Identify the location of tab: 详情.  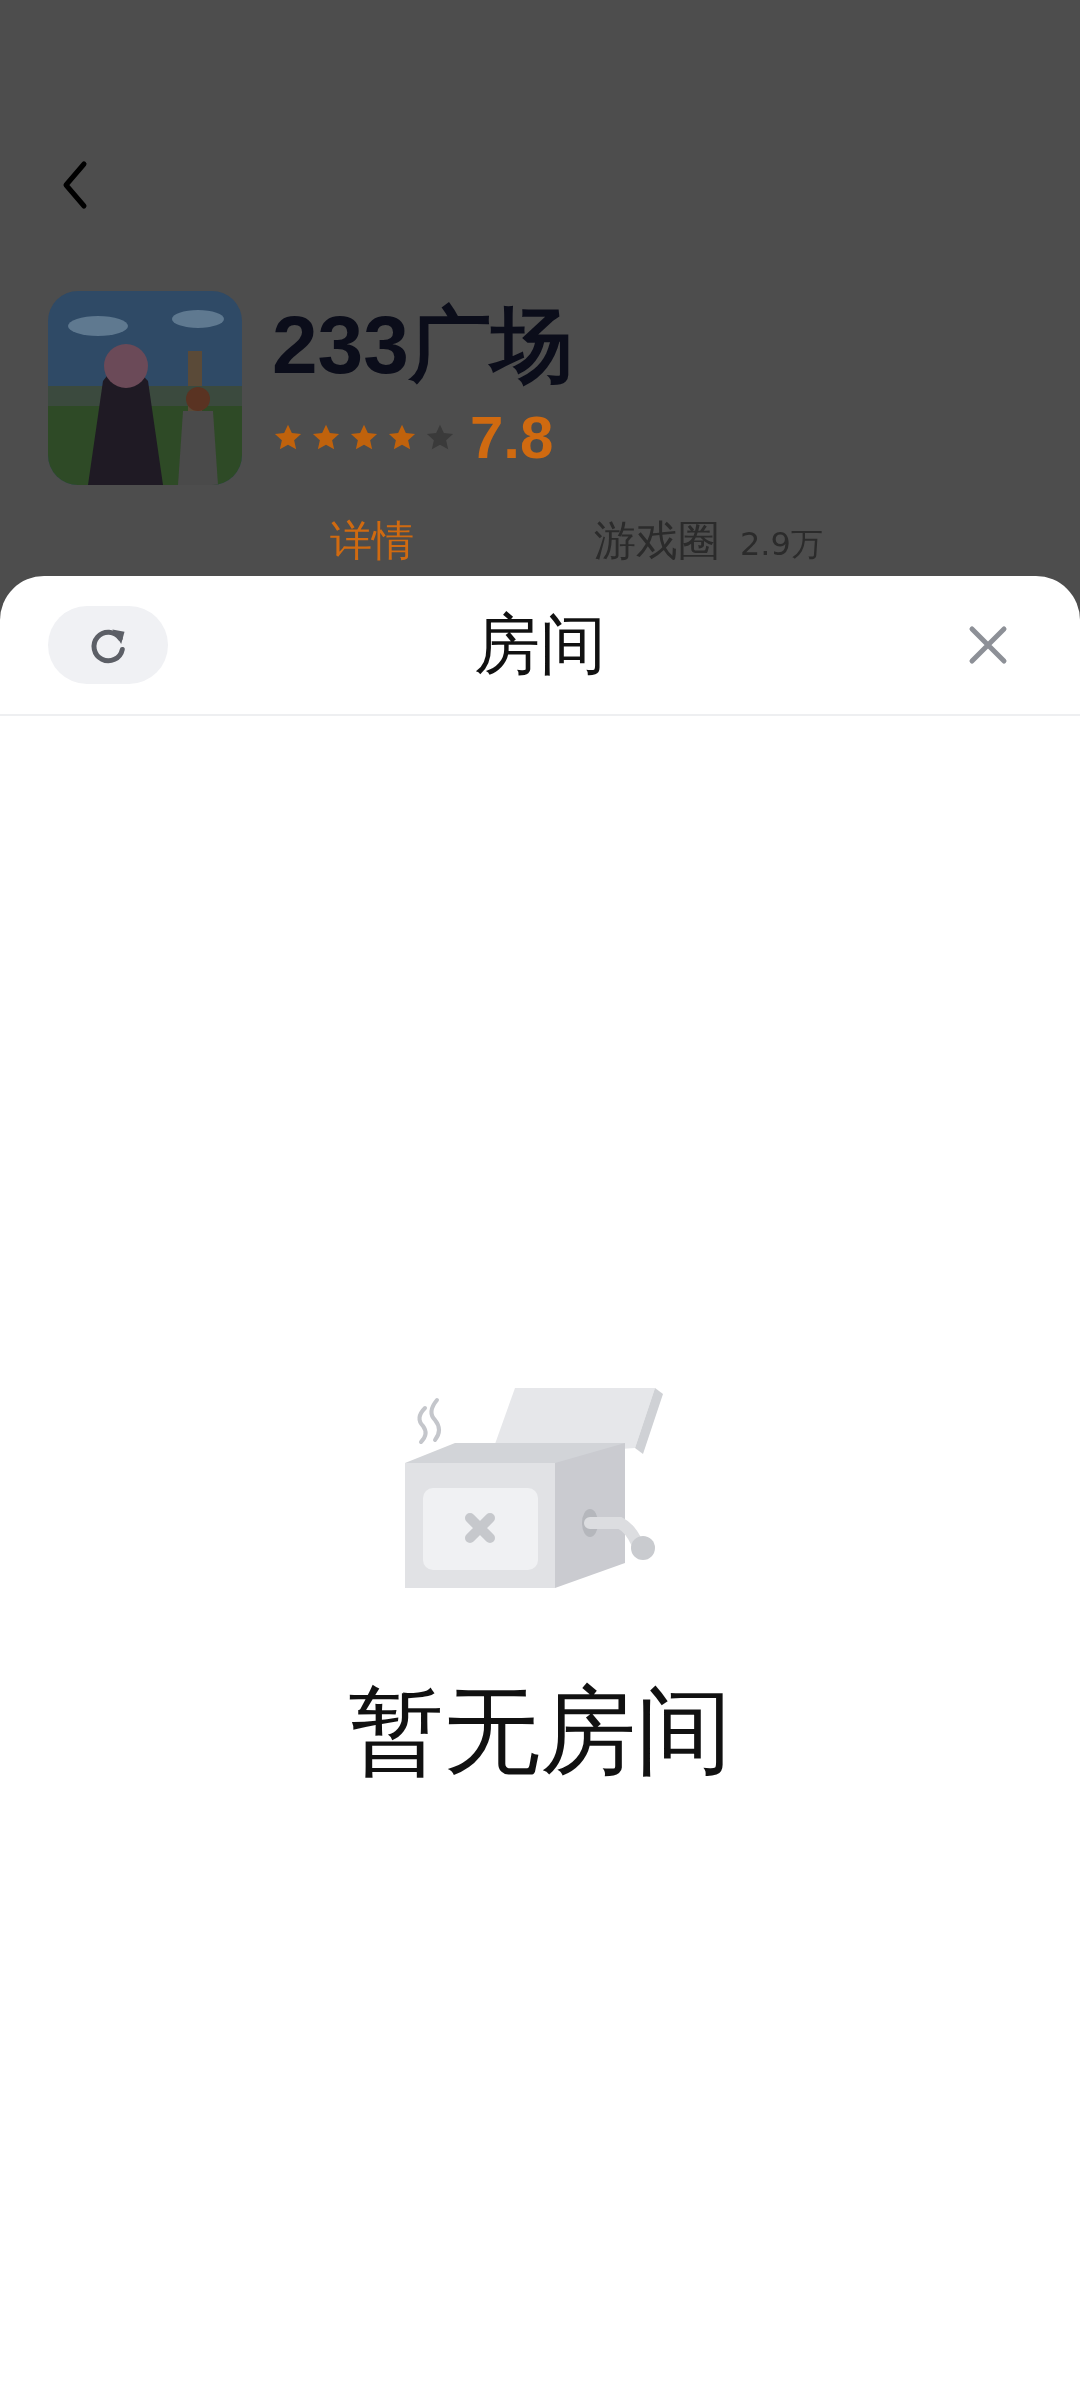
(372, 541).